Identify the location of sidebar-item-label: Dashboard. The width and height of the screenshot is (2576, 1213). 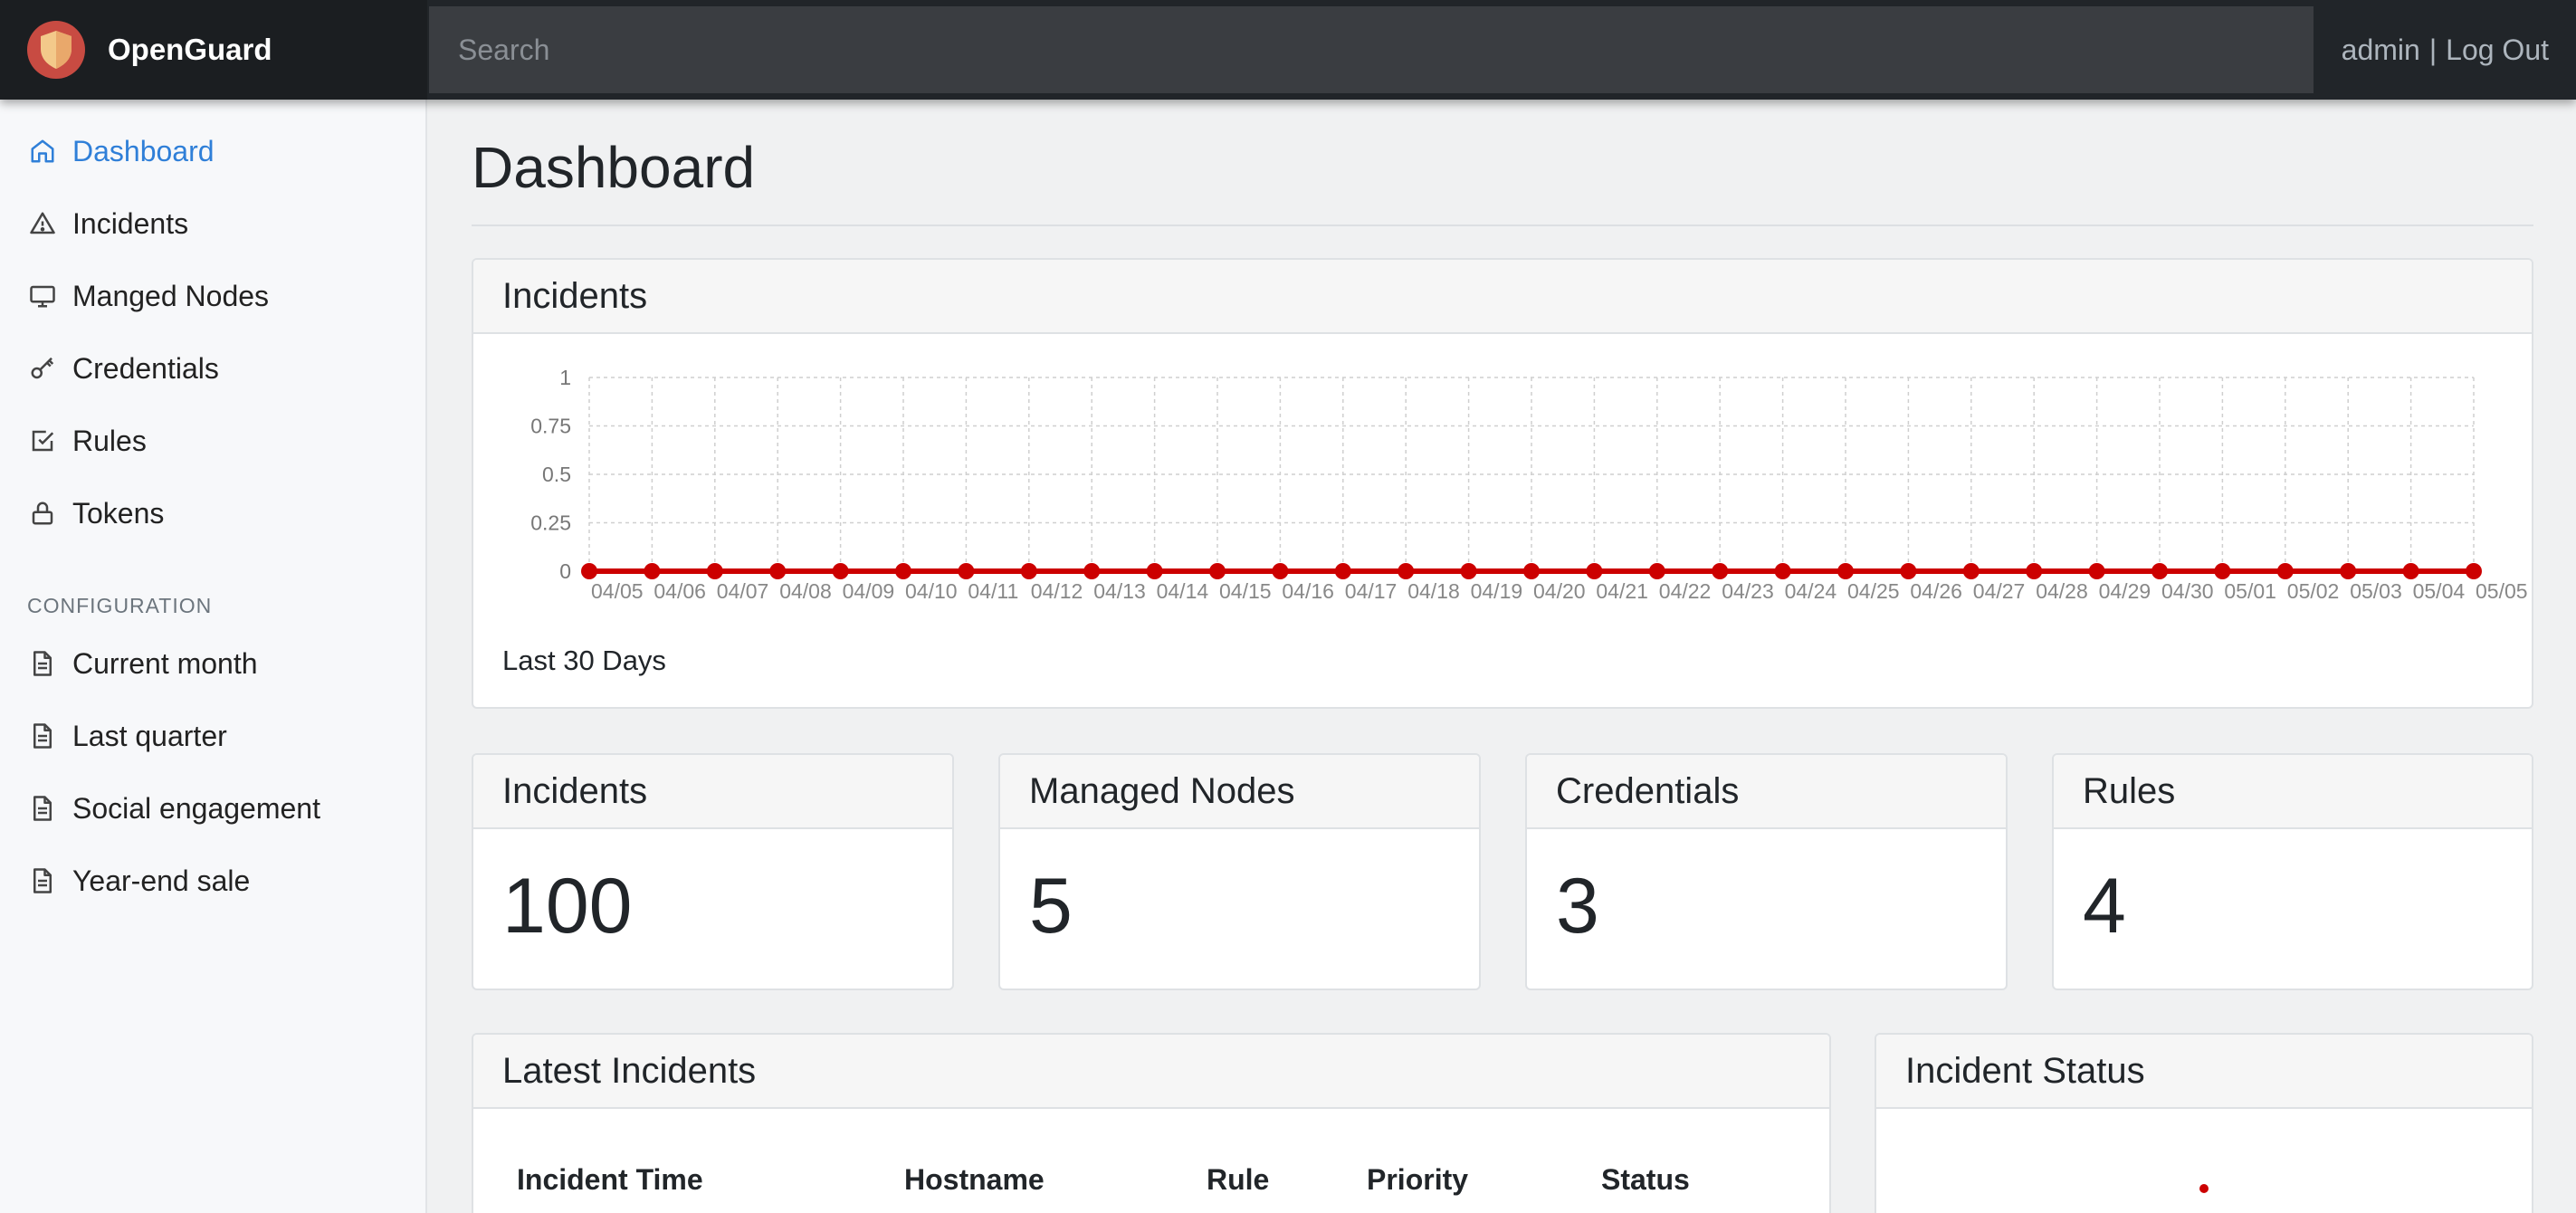
(143, 150).